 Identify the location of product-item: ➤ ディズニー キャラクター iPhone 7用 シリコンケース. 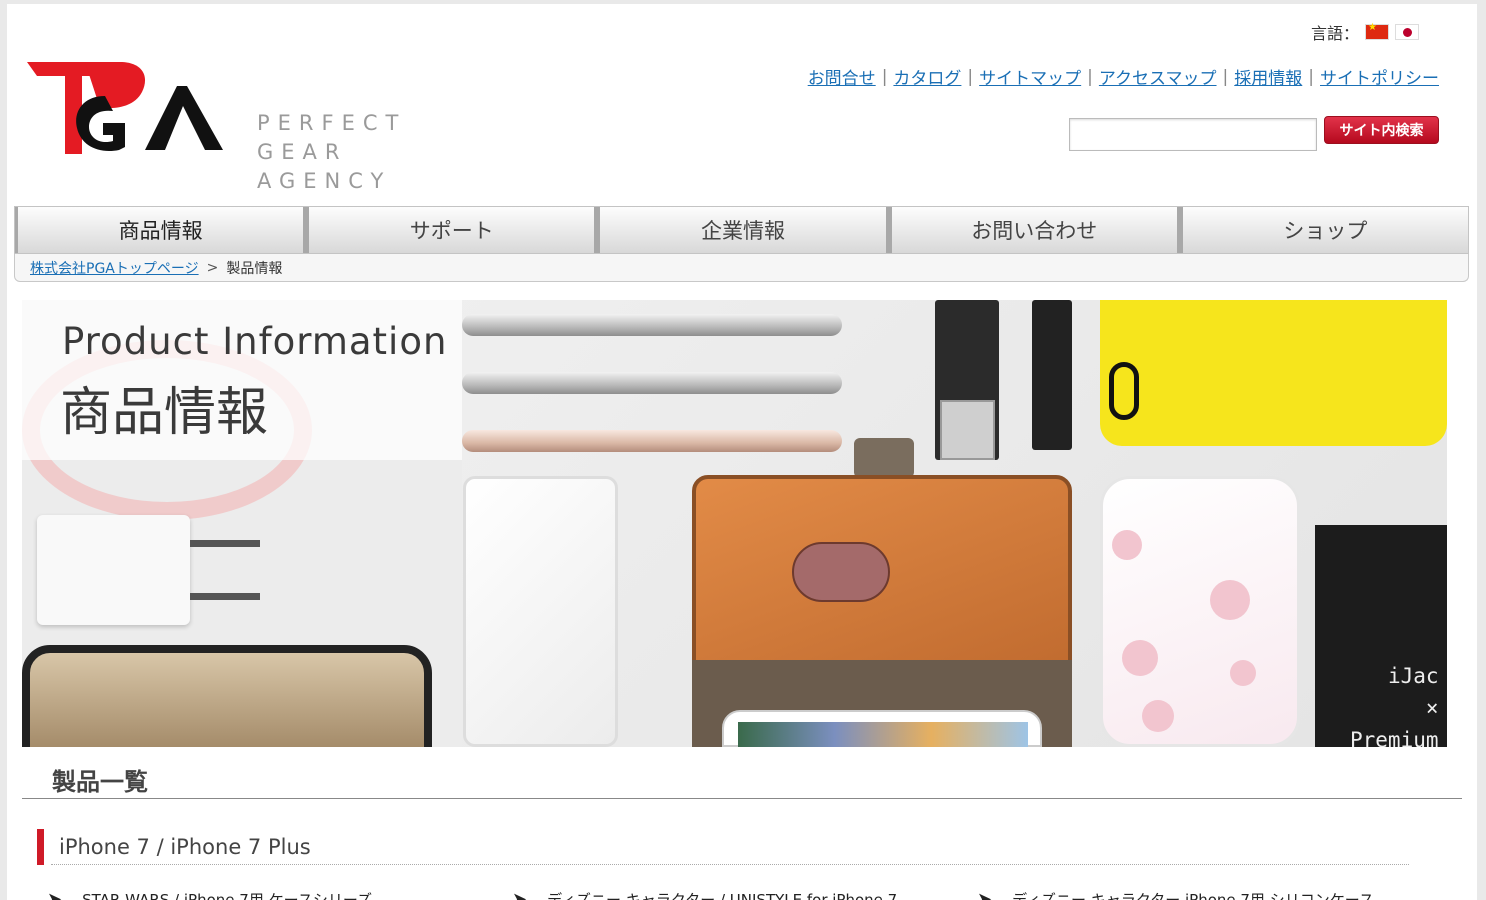
(1209, 894).